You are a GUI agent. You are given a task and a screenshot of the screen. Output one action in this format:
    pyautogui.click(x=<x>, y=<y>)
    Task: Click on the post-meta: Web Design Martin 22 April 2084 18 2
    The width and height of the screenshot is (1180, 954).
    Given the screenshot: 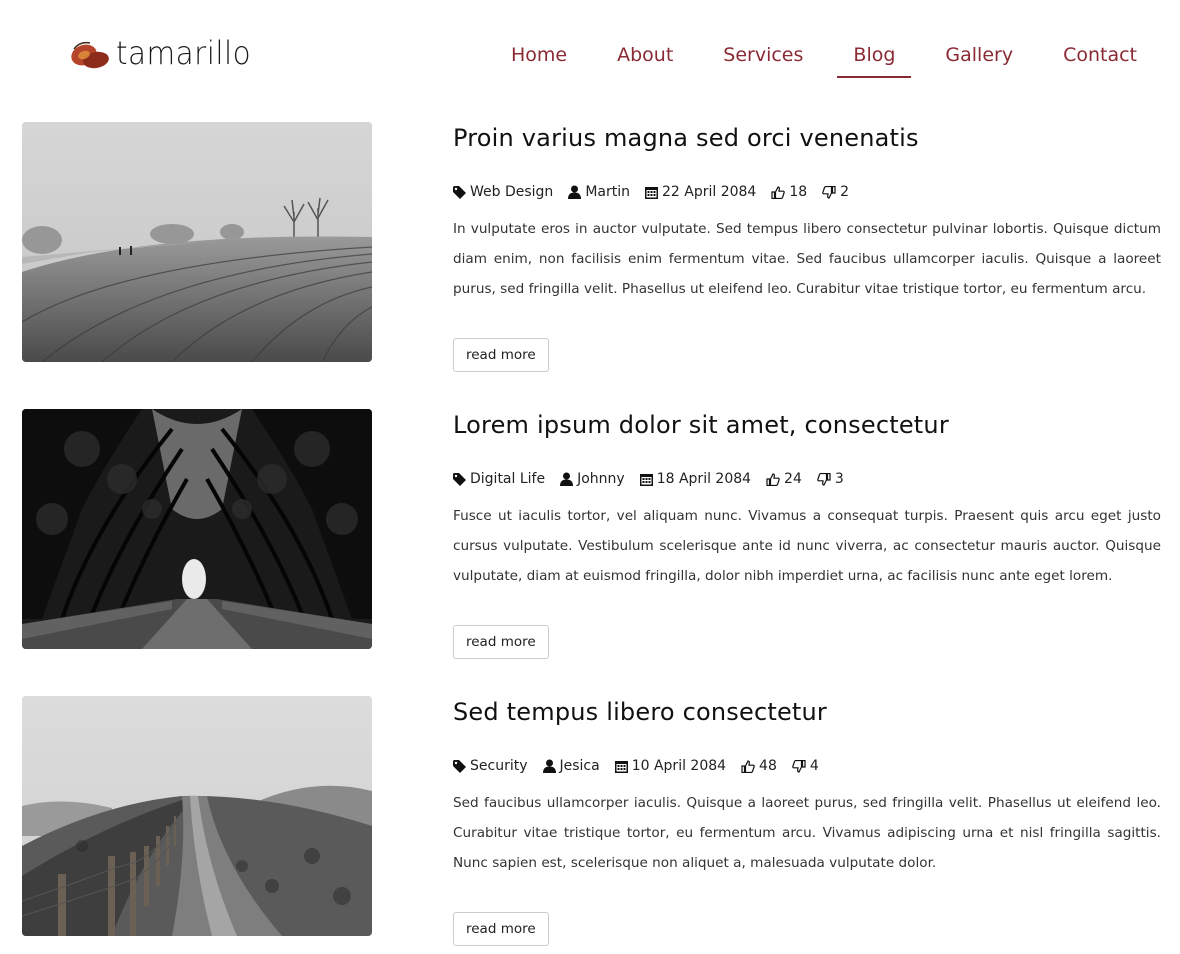 What is the action you would take?
    pyautogui.click(x=807, y=192)
    